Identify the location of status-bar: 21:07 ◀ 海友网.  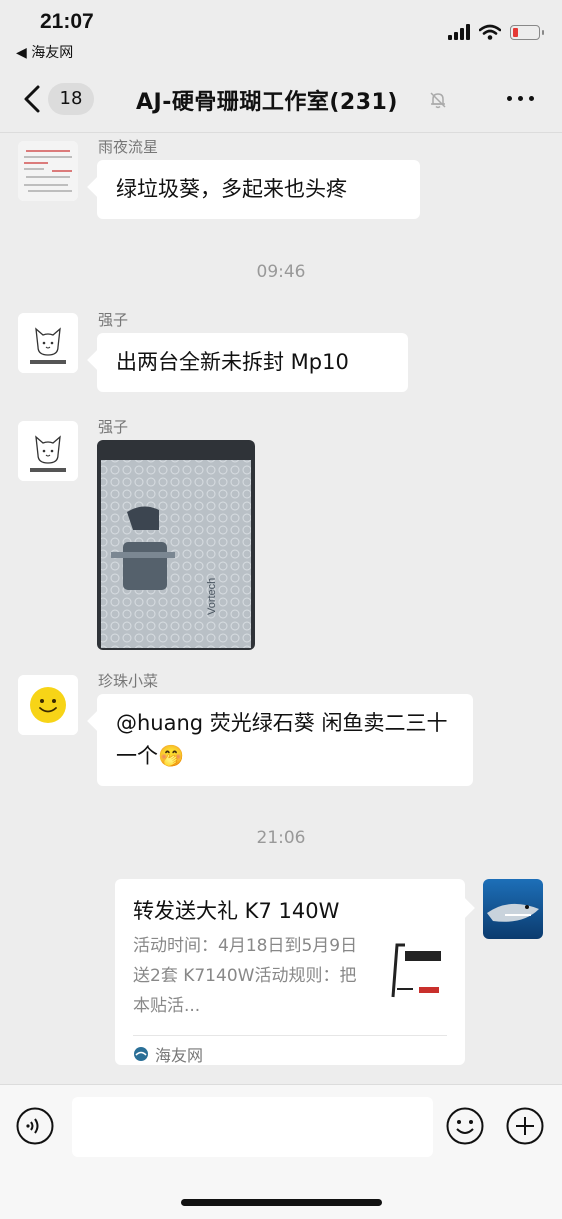
(281, 35).